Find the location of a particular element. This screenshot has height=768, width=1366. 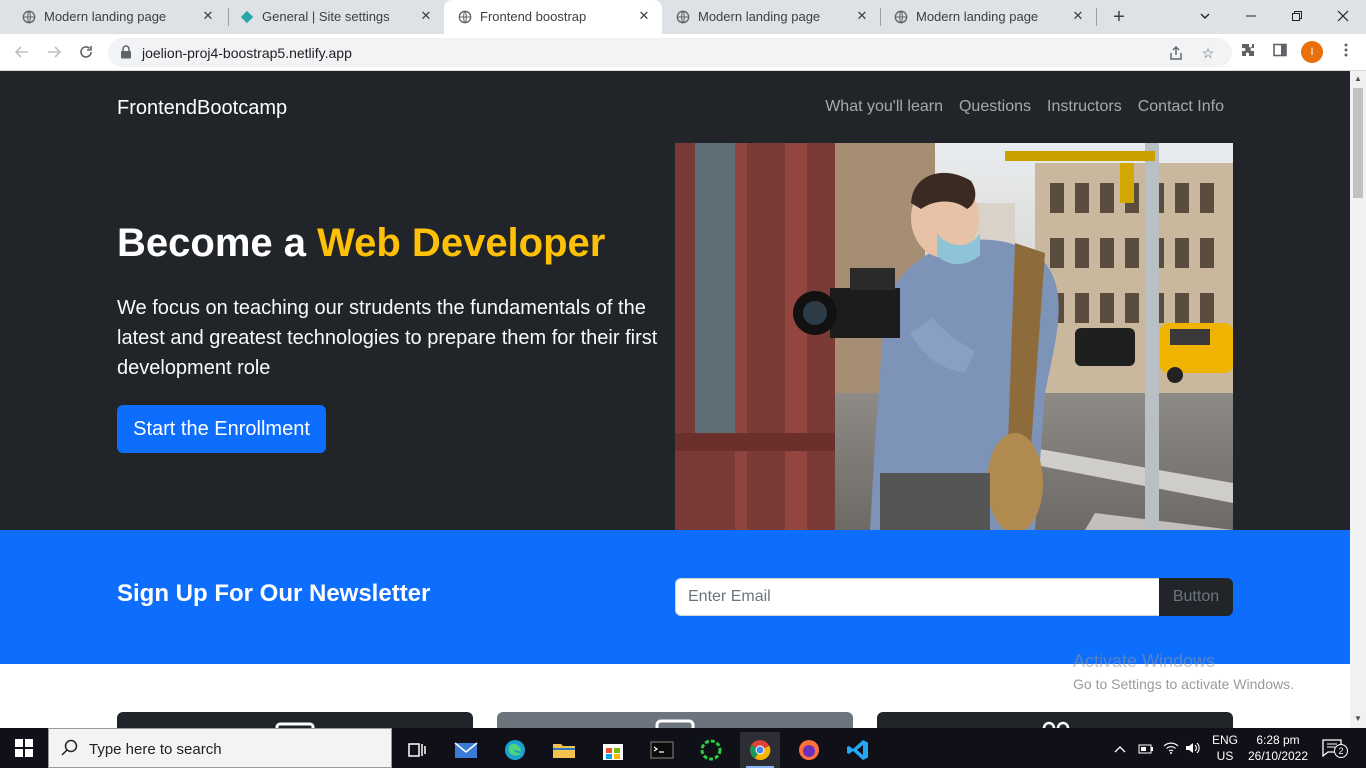

newsletter-title: Sign Up For Our Newsletter is located at coordinates (274, 593).